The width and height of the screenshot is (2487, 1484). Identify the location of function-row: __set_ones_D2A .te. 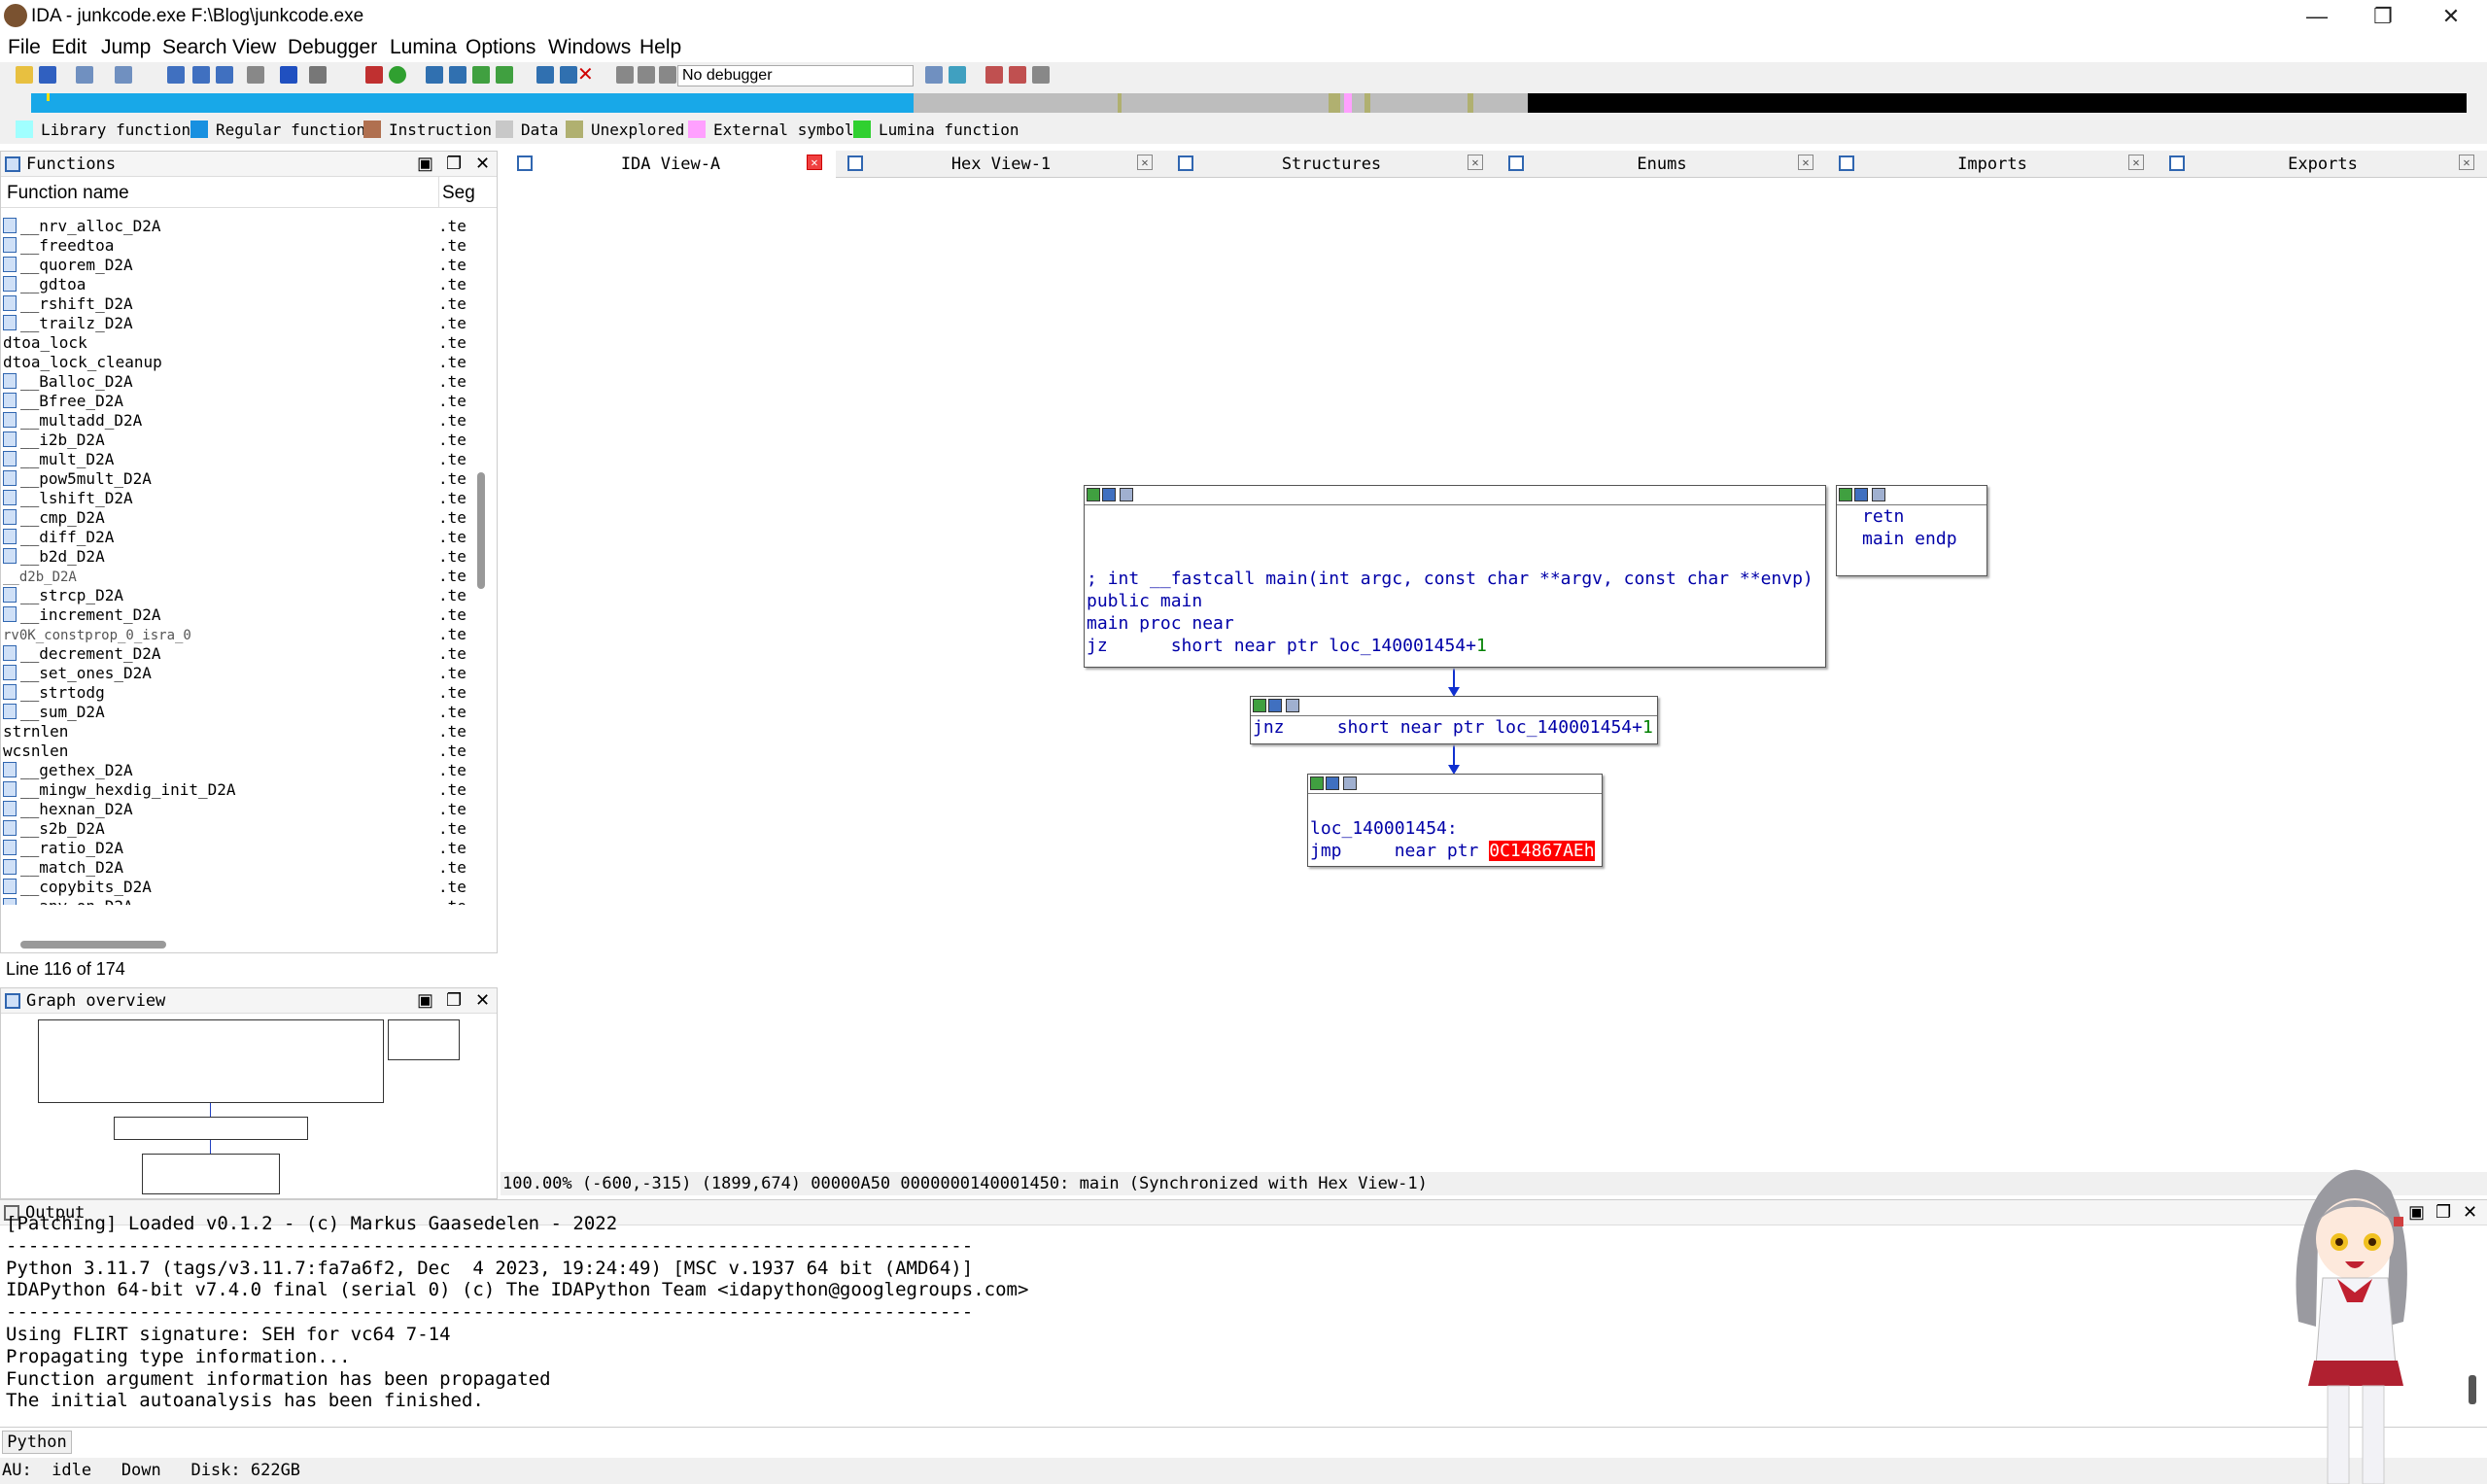
(236, 673).